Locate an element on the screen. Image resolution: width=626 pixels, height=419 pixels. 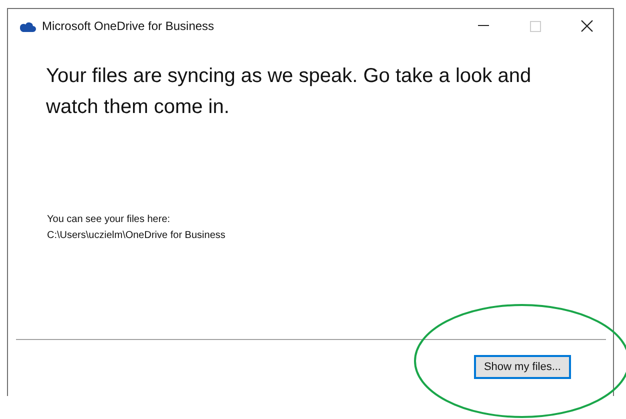
location-path: C:\Users\uczielm\OneDrive for Business is located at coordinates (136, 236).